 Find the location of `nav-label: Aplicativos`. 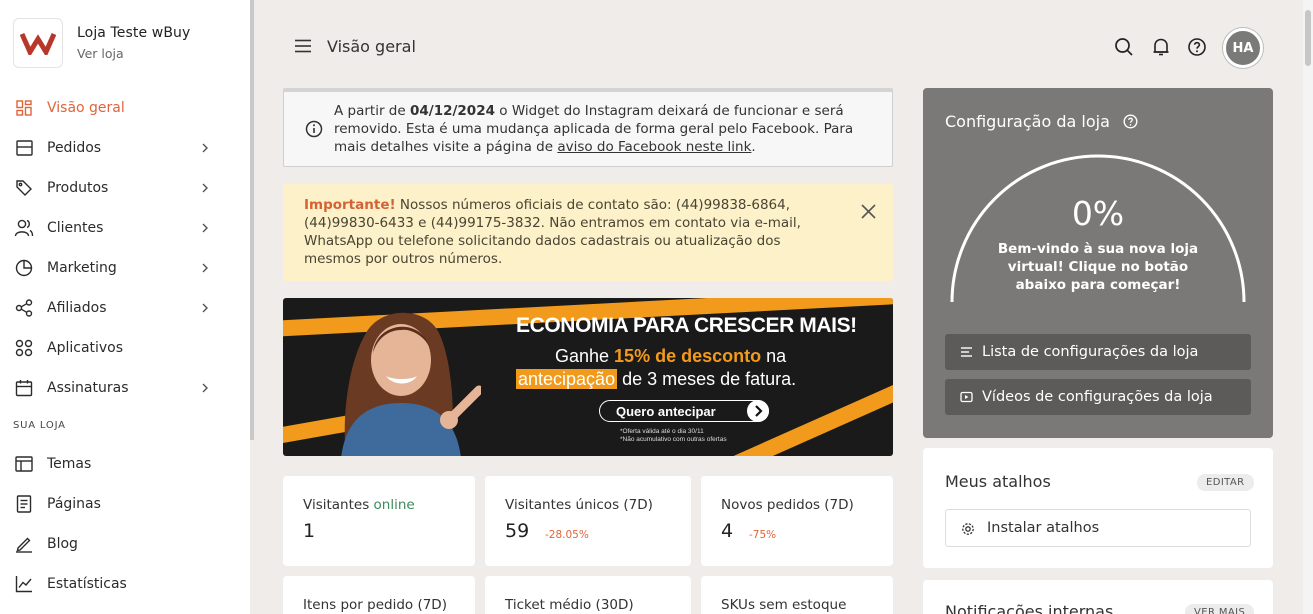

nav-label: Aplicativos is located at coordinates (85, 348).